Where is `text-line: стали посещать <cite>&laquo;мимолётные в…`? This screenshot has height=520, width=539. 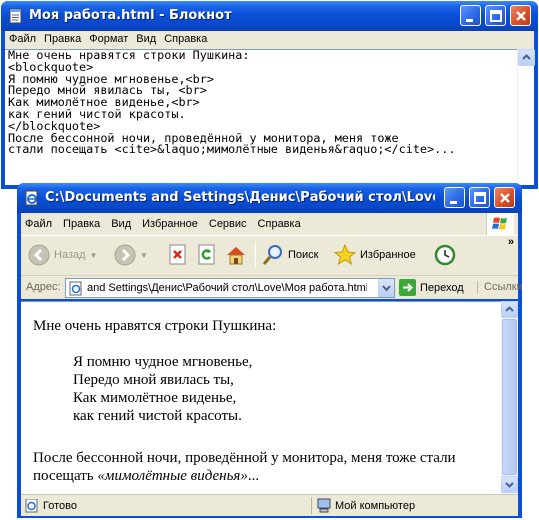
text-line: стали посещать <cite>&laquo;мимолётные в… is located at coordinates (232, 149).